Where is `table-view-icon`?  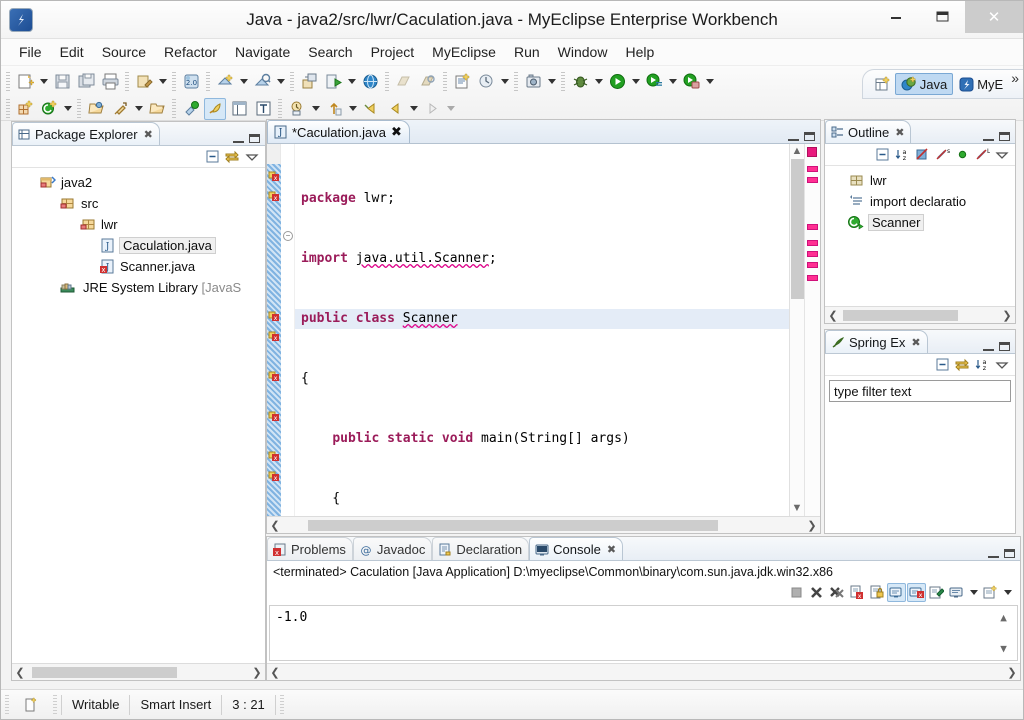
table-view-icon is located at coordinates (239, 109).